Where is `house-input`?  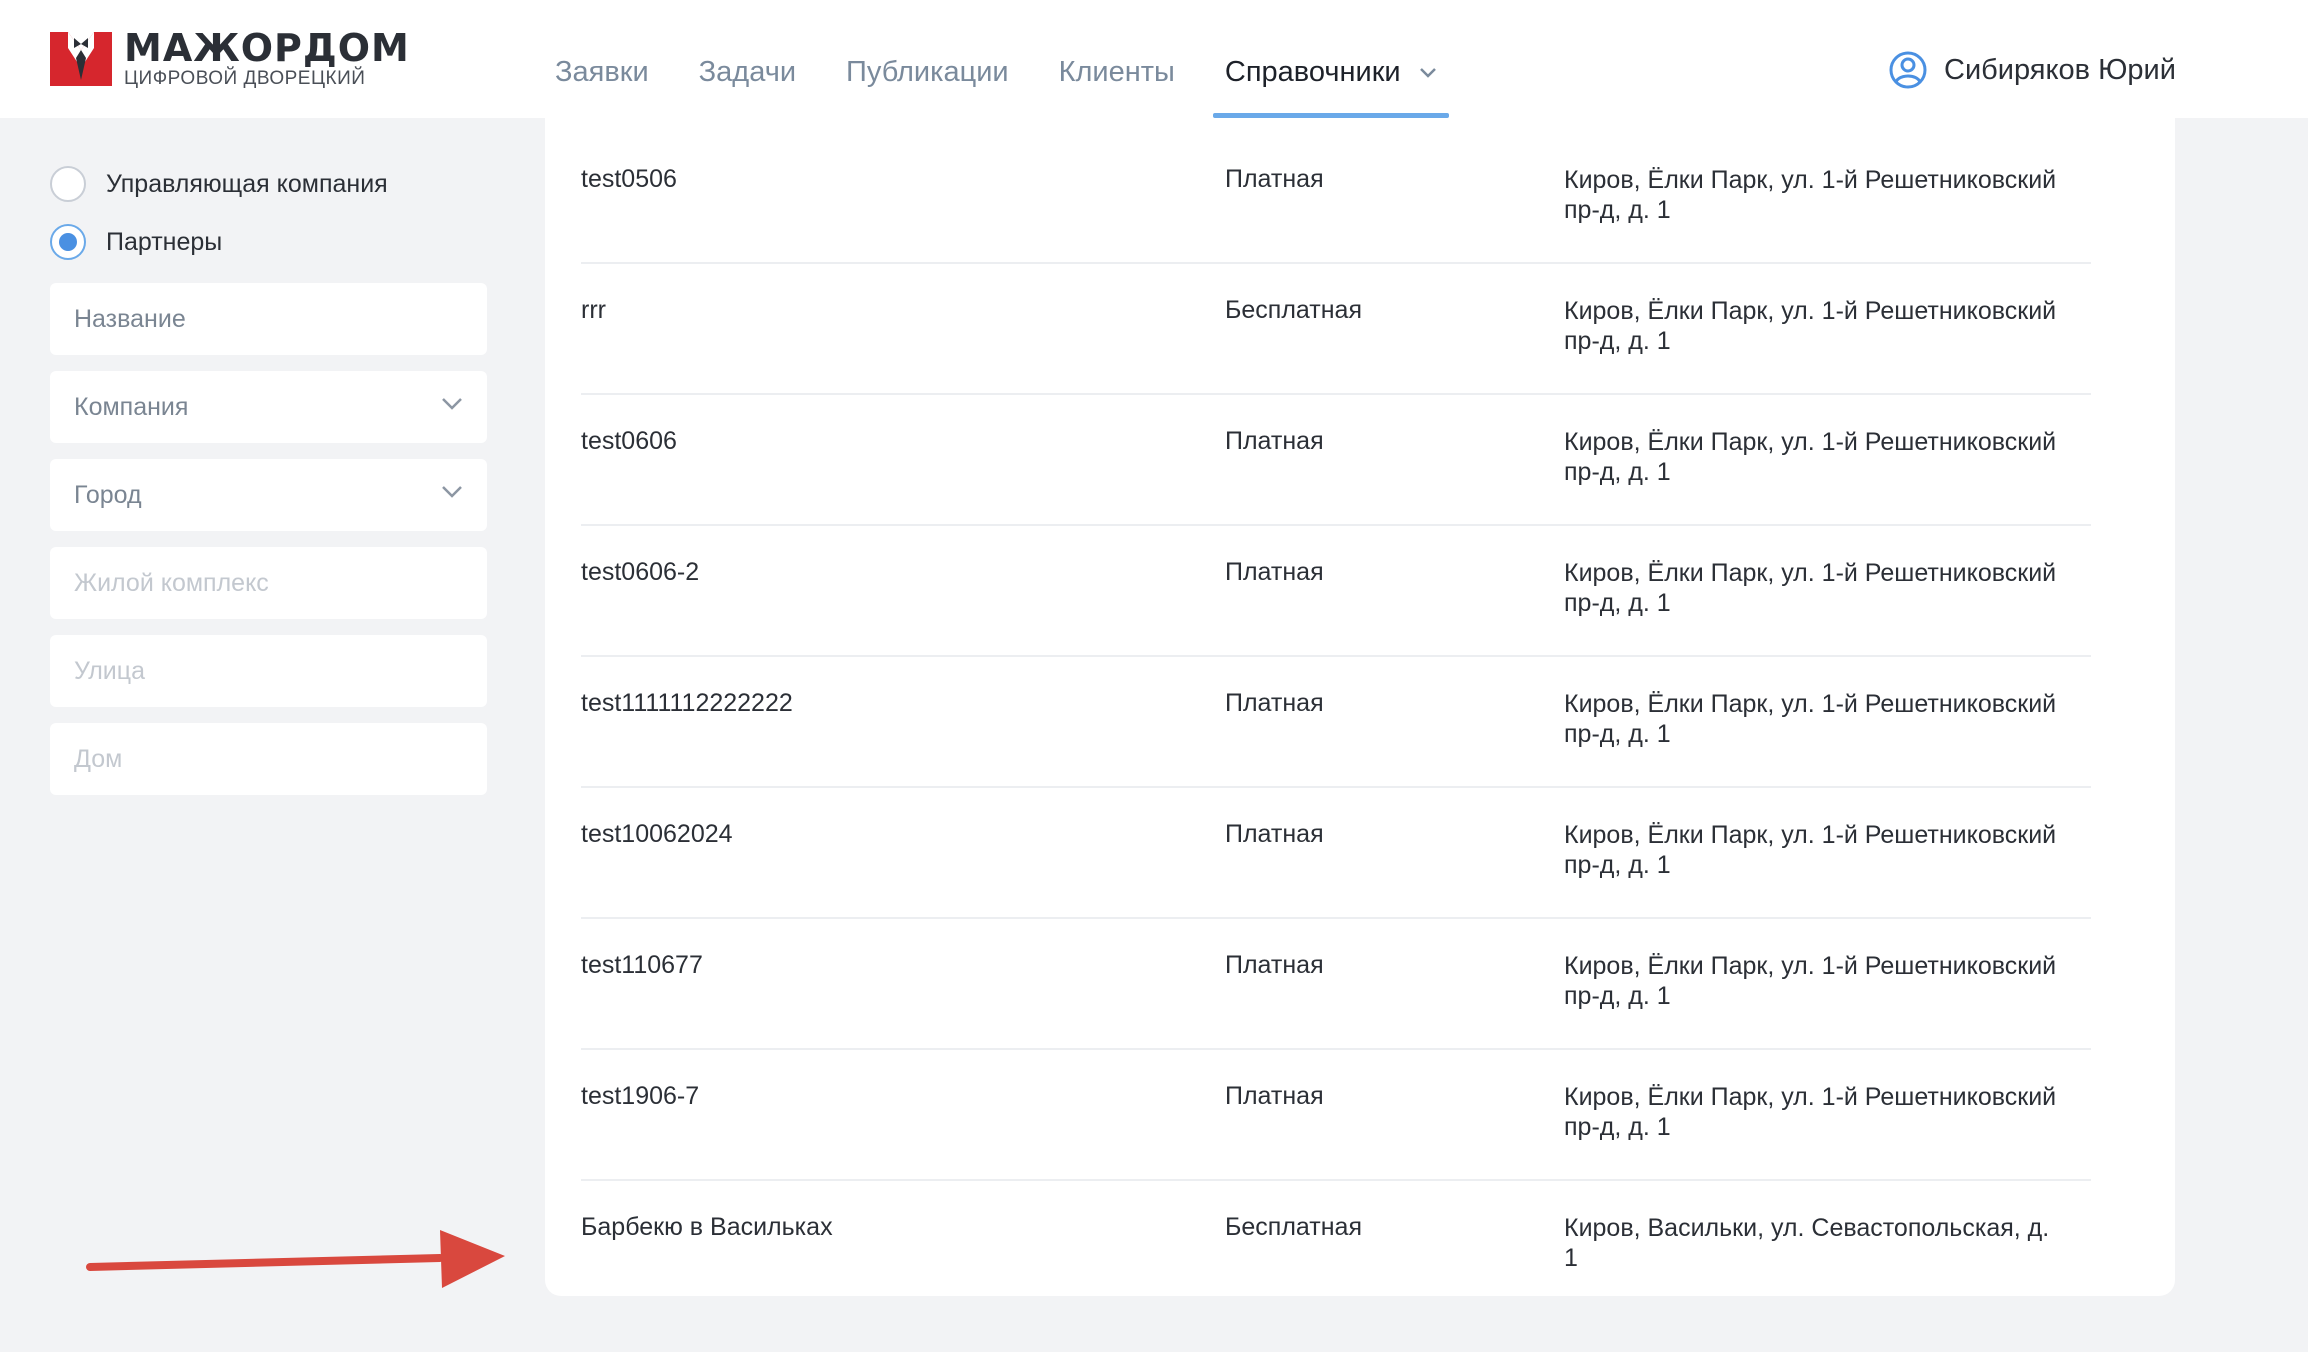 house-input is located at coordinates (280, 759).